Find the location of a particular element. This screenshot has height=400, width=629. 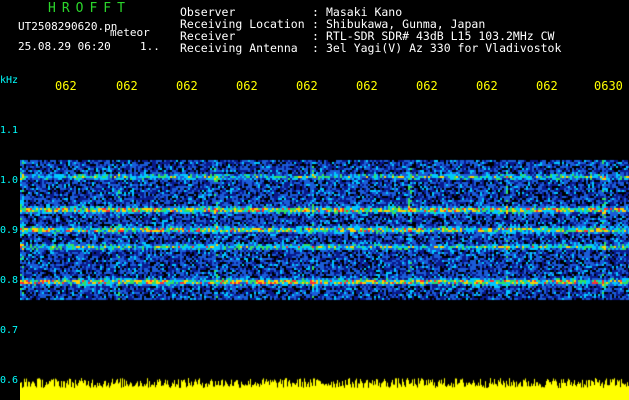

y-tick-0-8: 0.8 is located at coordinates (9, 280).